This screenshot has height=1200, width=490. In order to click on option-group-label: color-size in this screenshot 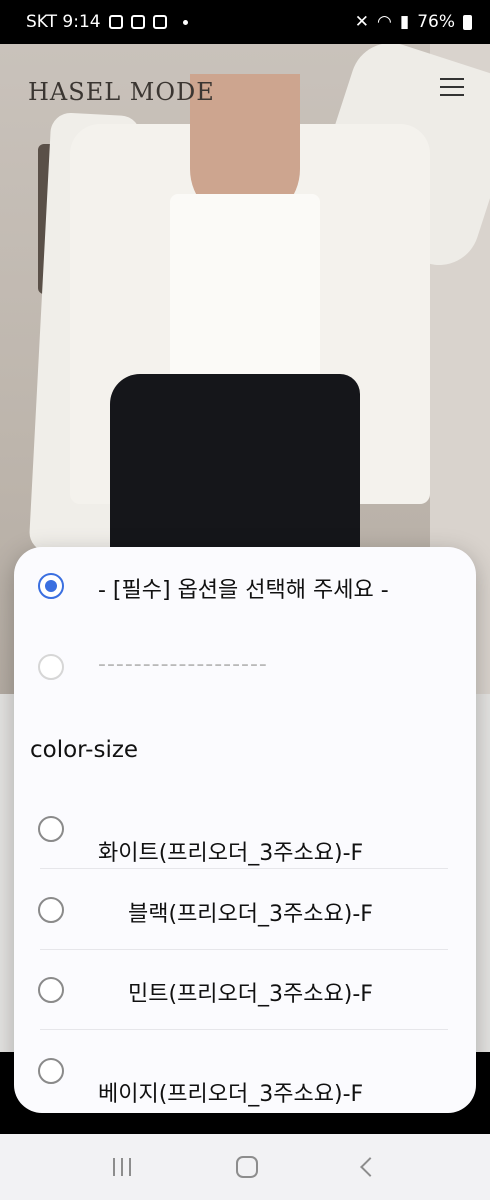, I will do `click(84, 750)`.